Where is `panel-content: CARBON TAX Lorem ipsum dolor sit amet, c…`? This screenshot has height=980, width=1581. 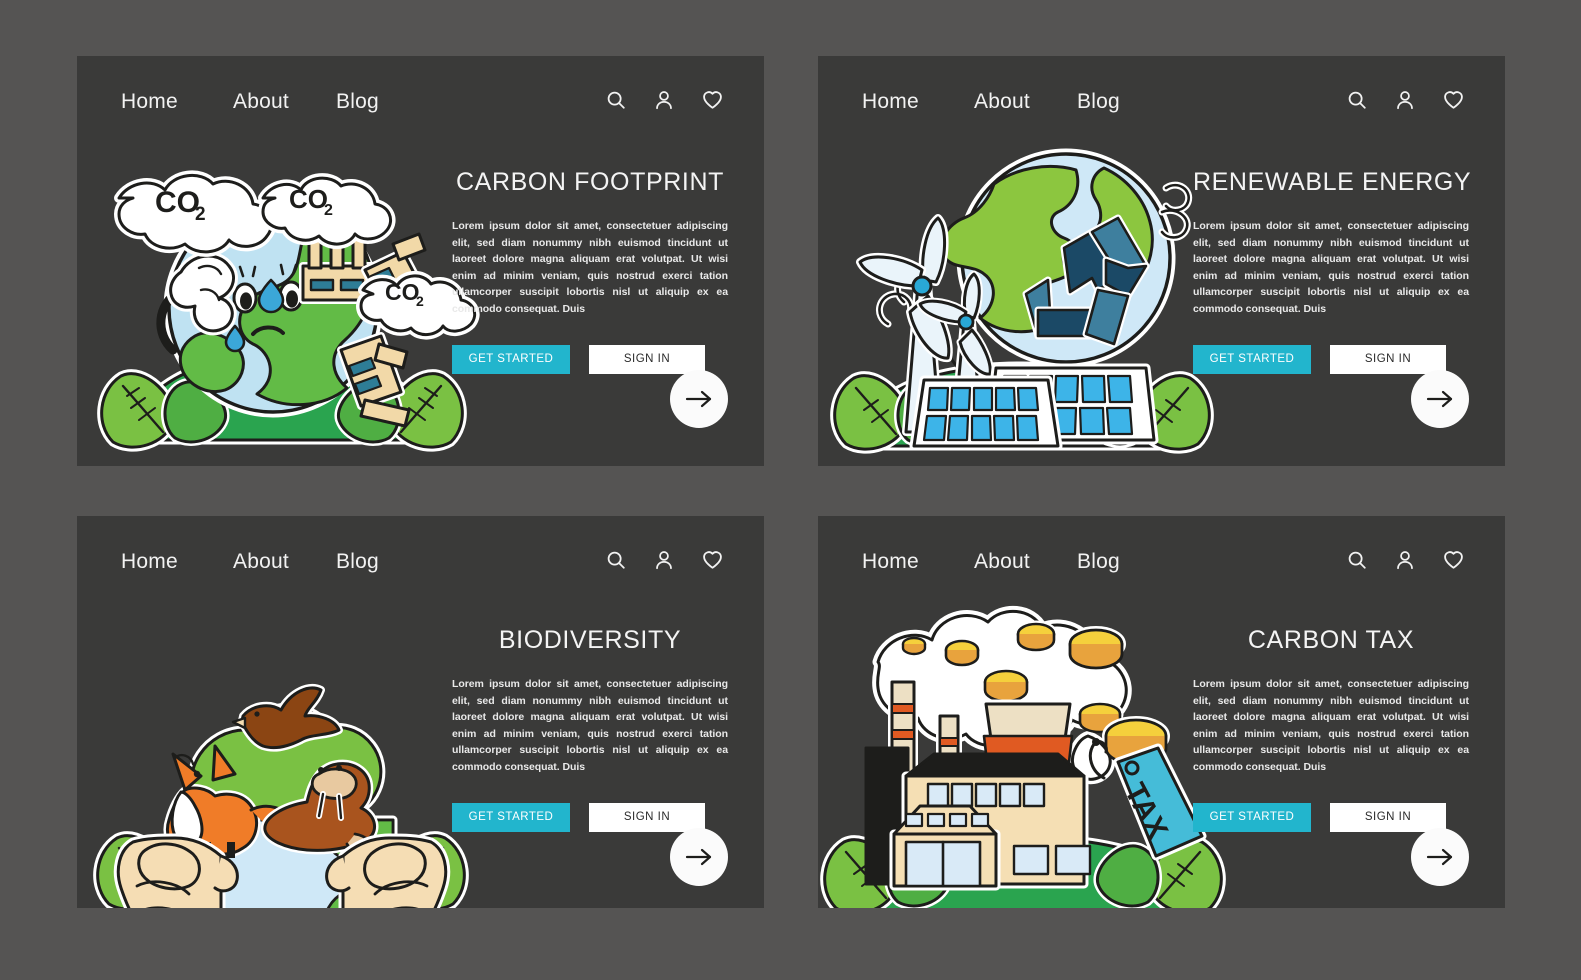
panel-content: CARBON TAX Lorem ipsum dolor sit amet, c… is located at coordinates (1331, 749).